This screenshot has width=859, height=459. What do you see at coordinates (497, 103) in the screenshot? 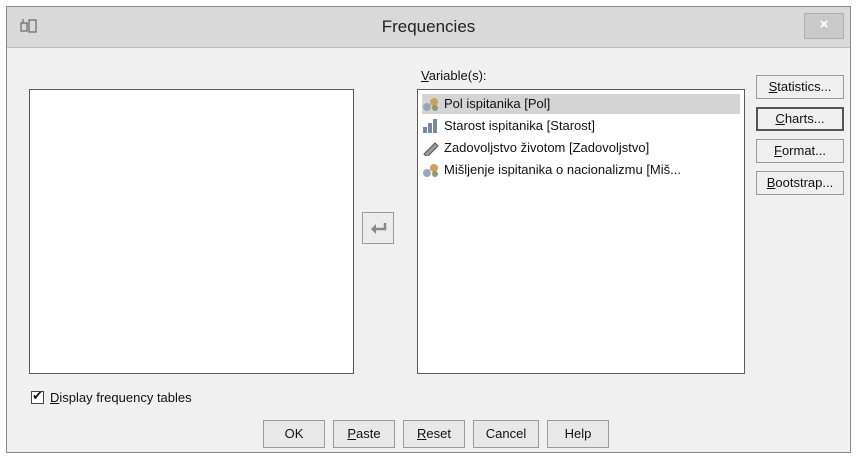
I see `variable-label: Pol ispitanika [Pol]` at bounding box center [497, 103].